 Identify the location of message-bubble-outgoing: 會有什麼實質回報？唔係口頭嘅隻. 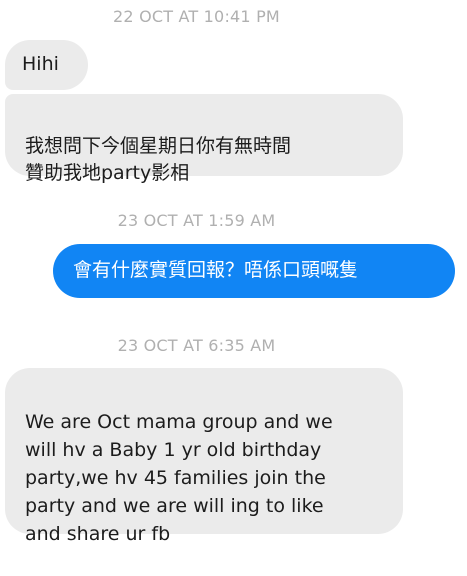
(254, 271).